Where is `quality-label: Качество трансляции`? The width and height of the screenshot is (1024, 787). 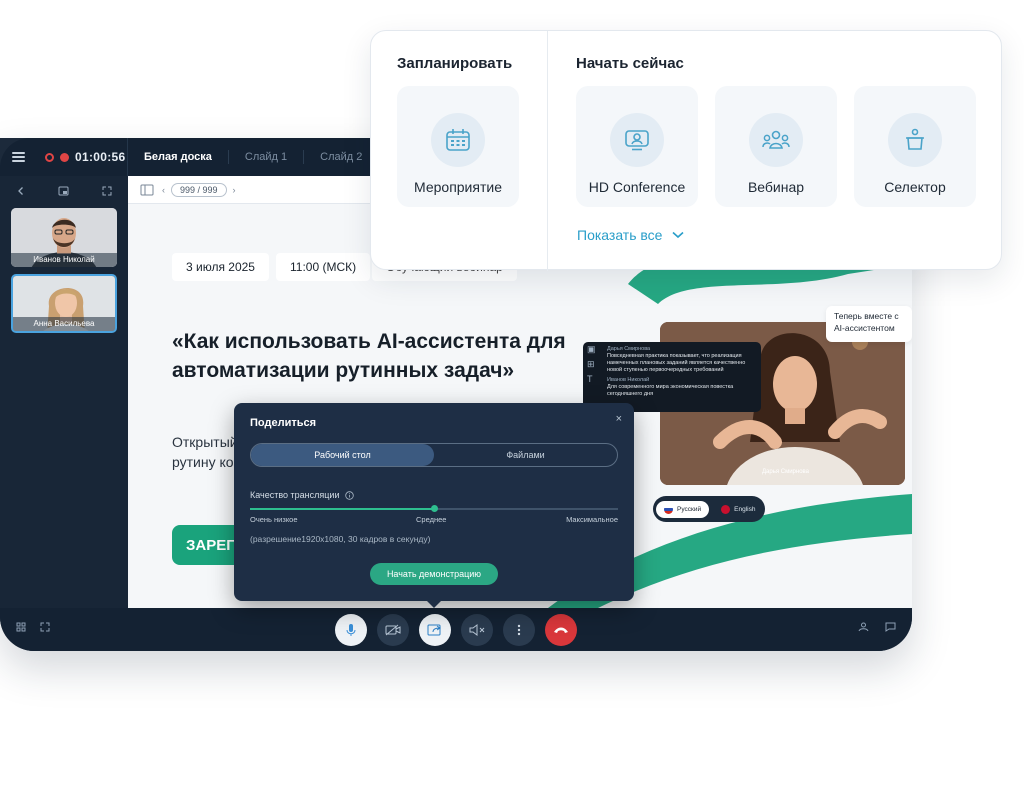
quality-label: Качество трансляции is located at coordinates (295, 495).